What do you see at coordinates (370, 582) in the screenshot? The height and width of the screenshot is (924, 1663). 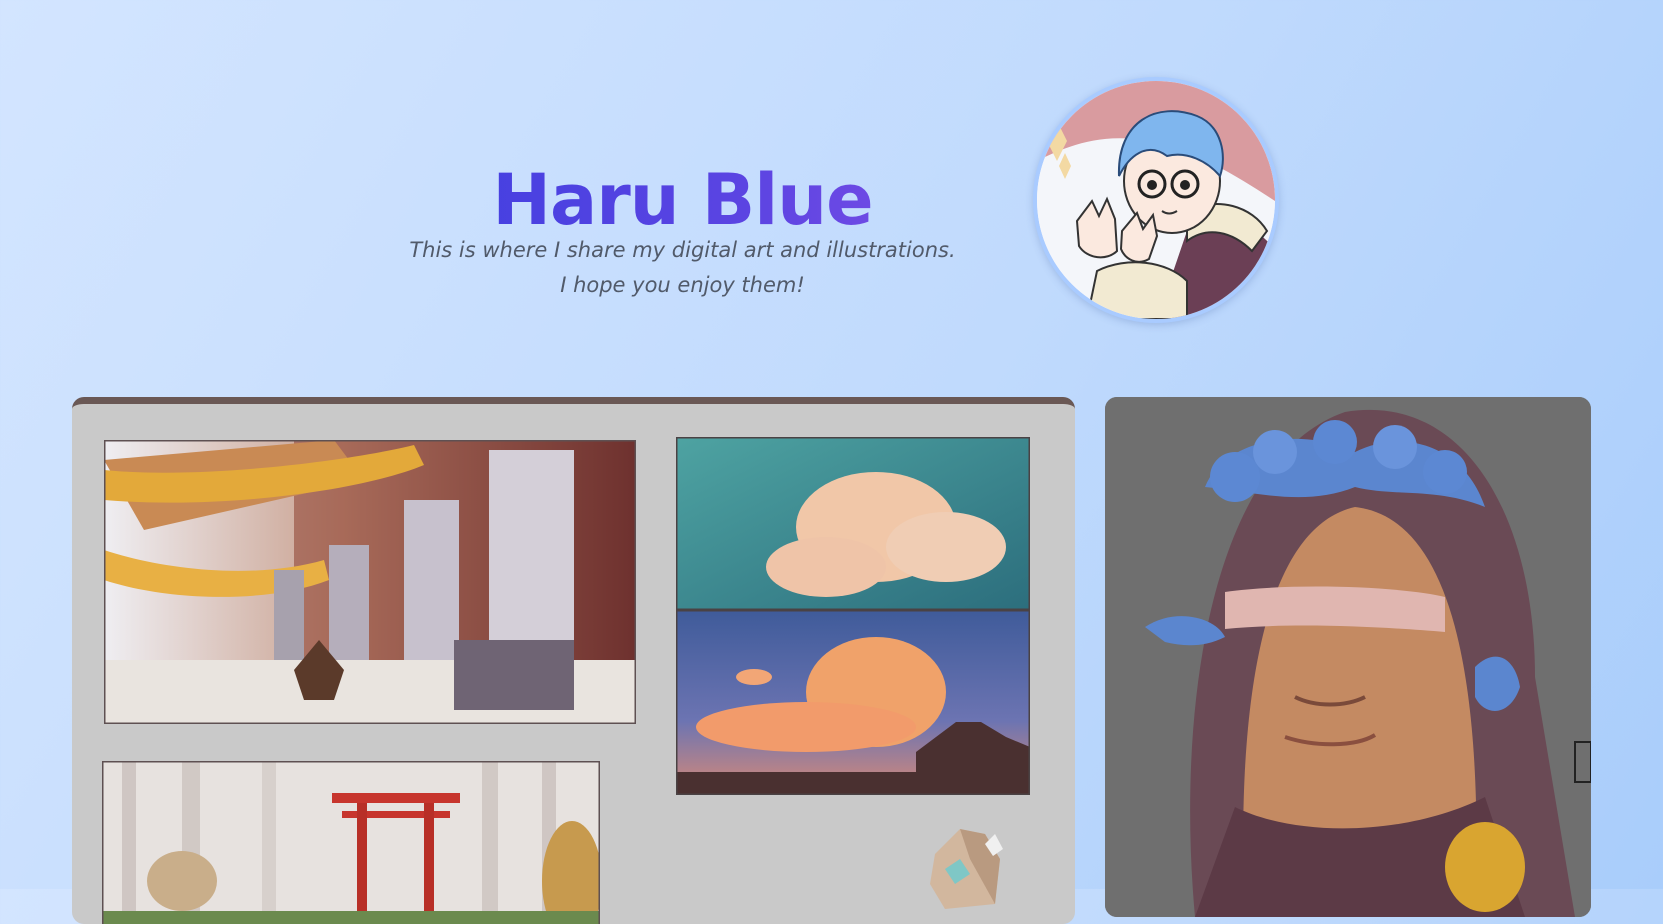 I see `artwork-temple-guardians` at bounding box center [370, 582].